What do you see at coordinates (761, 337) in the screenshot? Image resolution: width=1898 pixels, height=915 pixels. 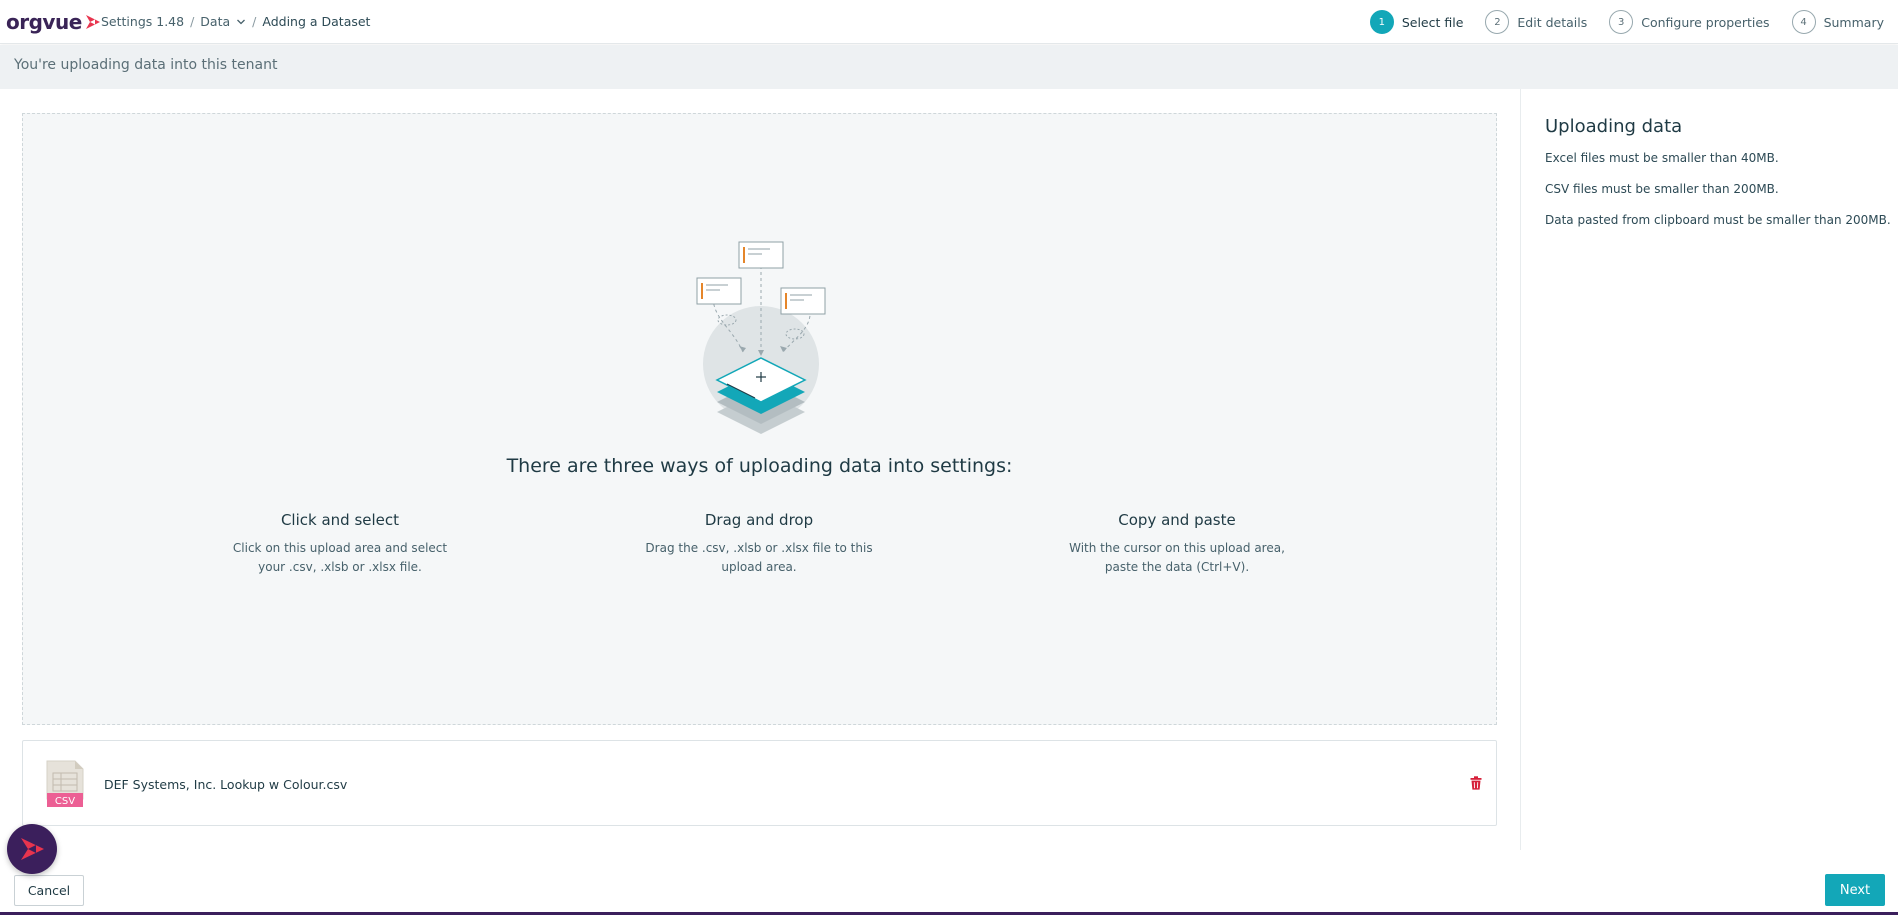 I see `upload-illustration` at bounding box center [761, 337].